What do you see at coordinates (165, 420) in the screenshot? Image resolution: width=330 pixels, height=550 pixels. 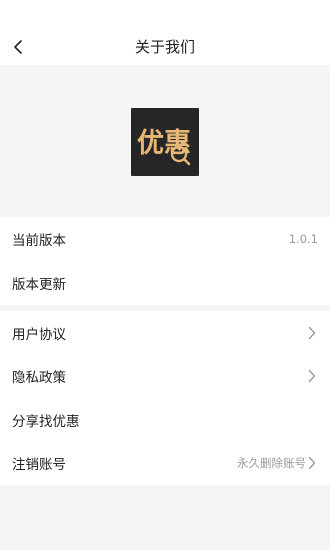 I see `share-row: 分享找优惠` at bounding box center [165, 420].